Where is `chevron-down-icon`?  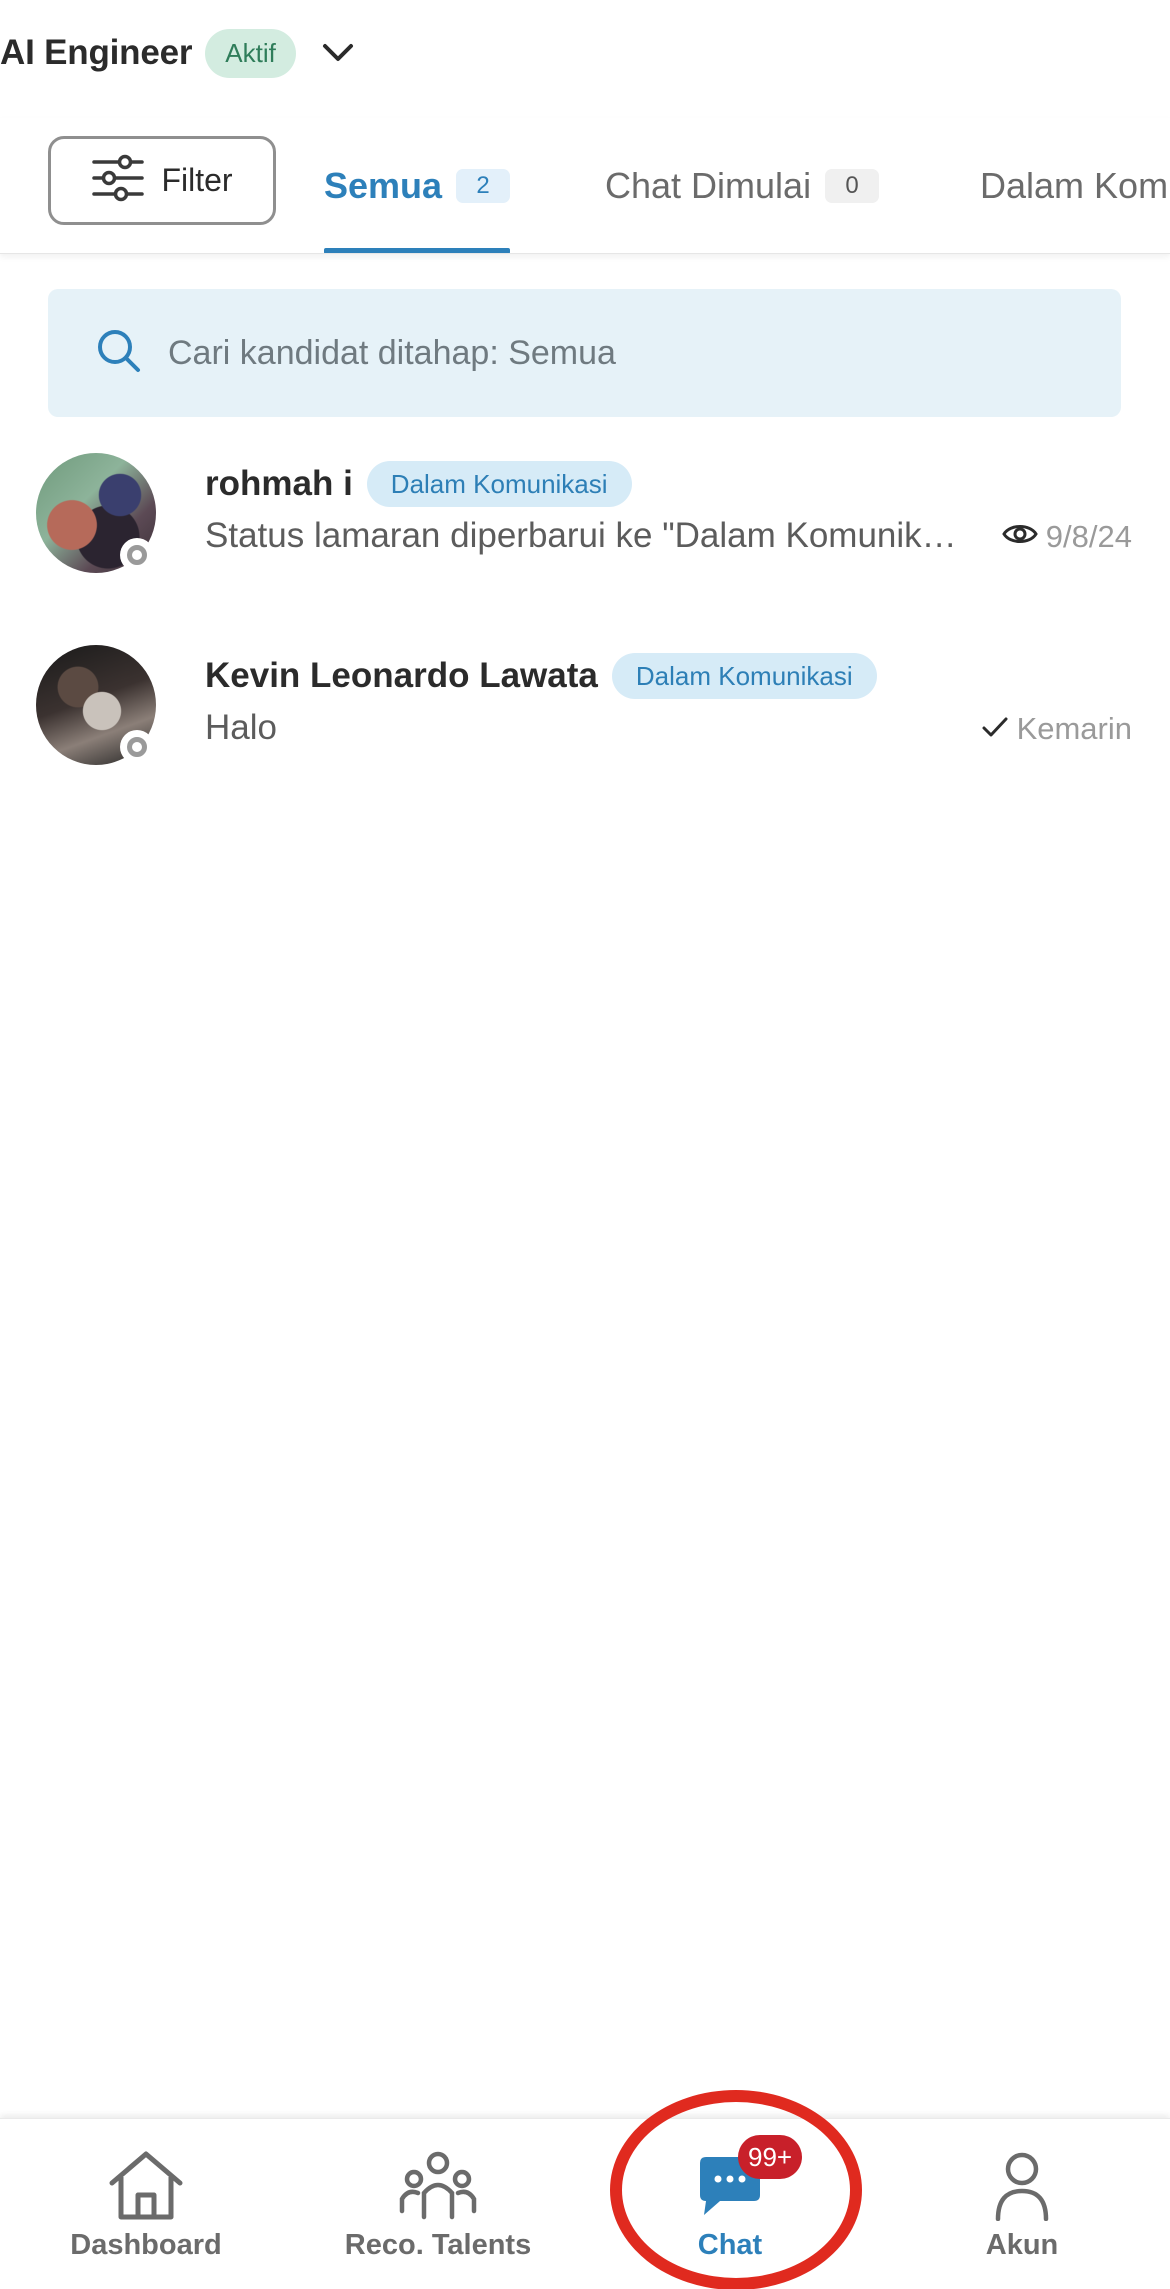 chevron-down-icon is located at coordinates (338, 53).